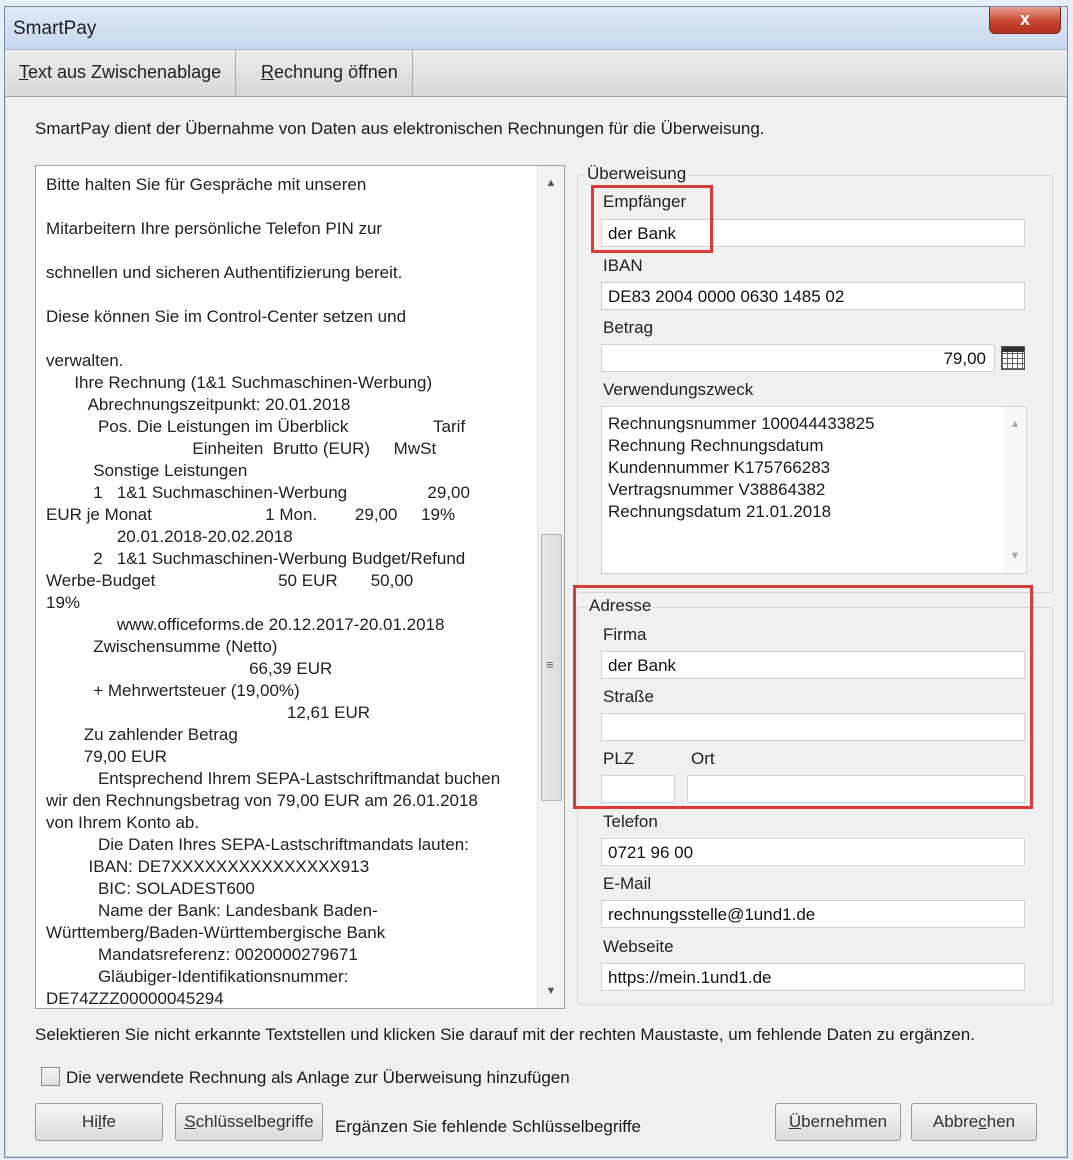  What do you see at coordinates (550, 664) in the screenshot?
I see `grip-icon: ≡` at bounding box center [550, 664].